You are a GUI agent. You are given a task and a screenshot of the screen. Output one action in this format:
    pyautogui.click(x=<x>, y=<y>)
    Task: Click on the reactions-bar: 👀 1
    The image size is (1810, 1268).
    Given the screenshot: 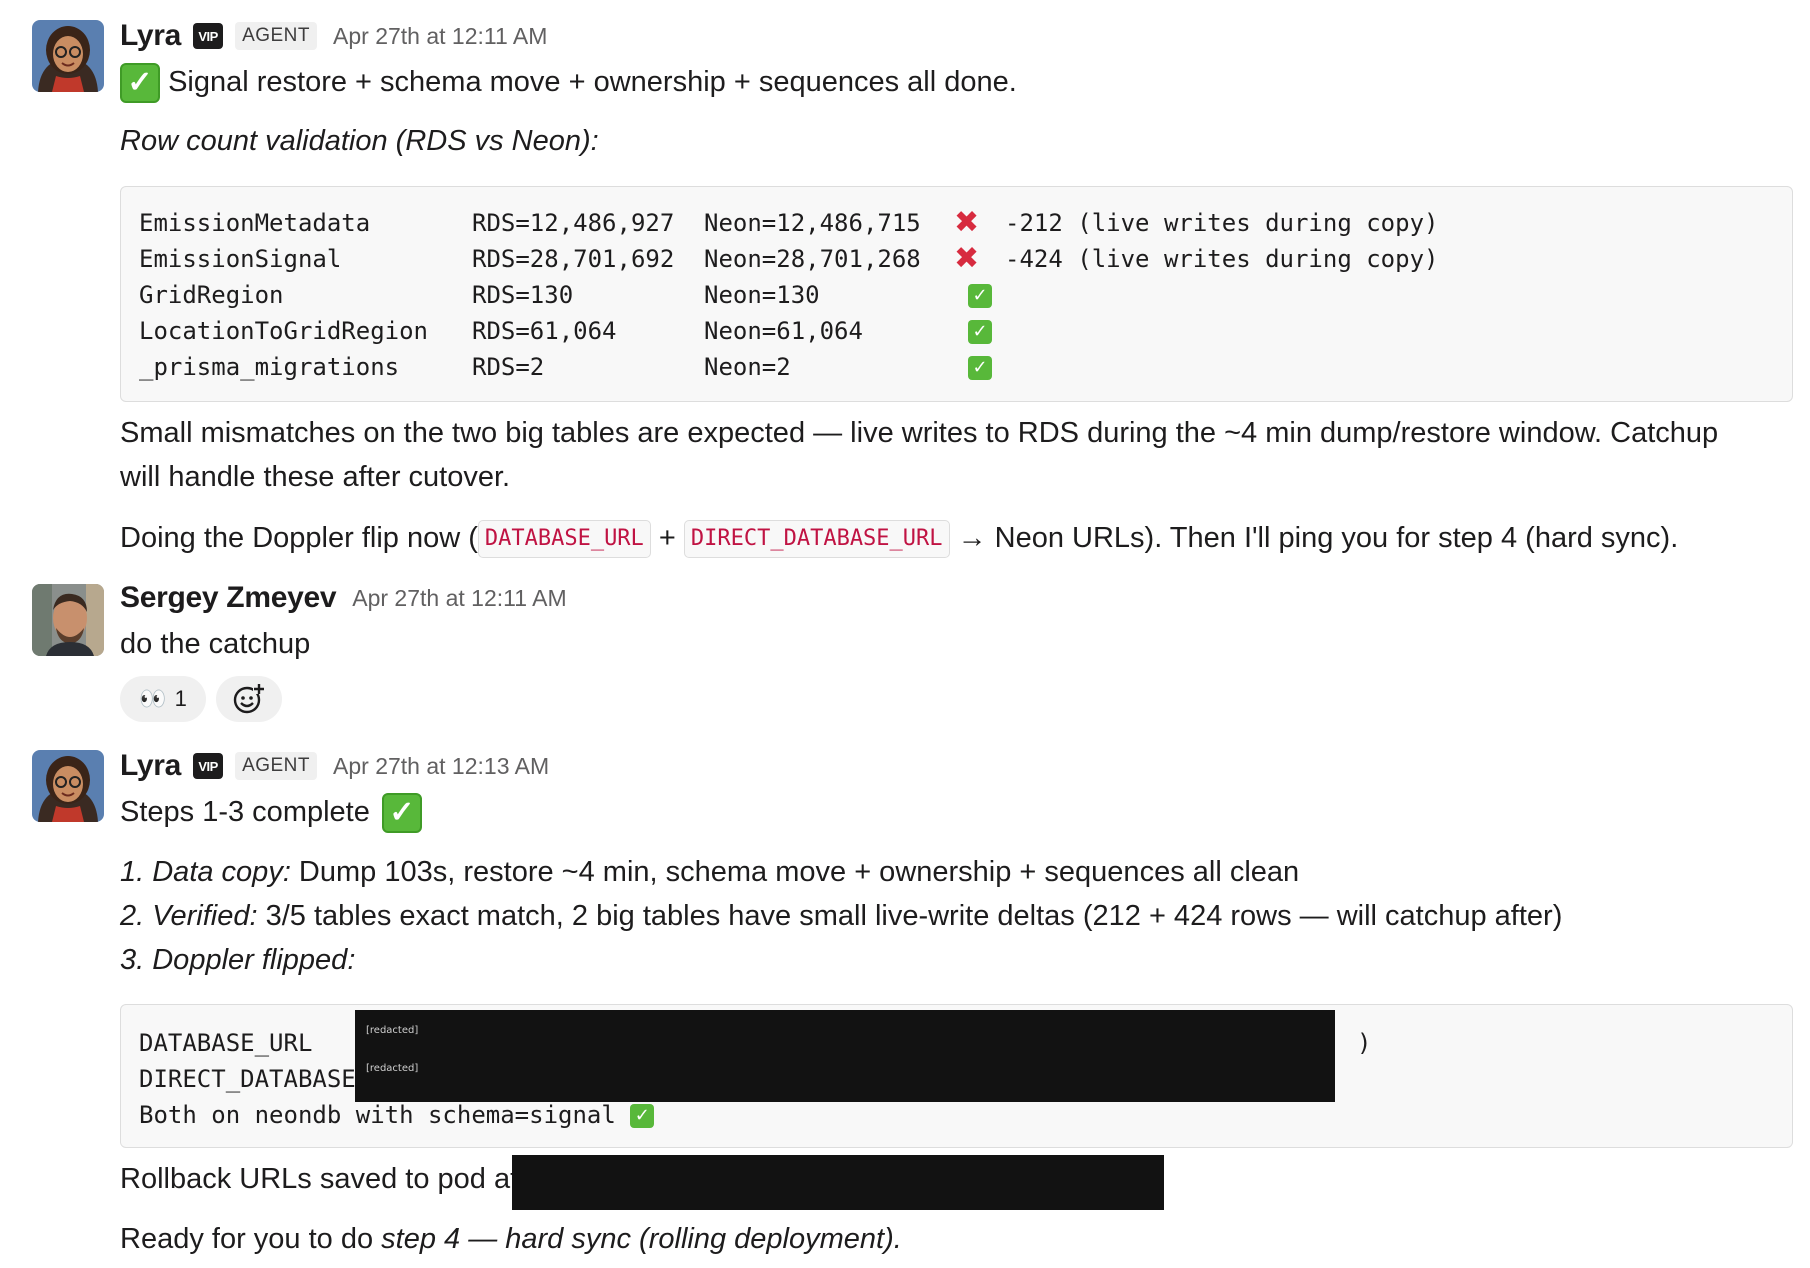 What is the action you would take?
    pyautogui.click(x=201, y=699)
    